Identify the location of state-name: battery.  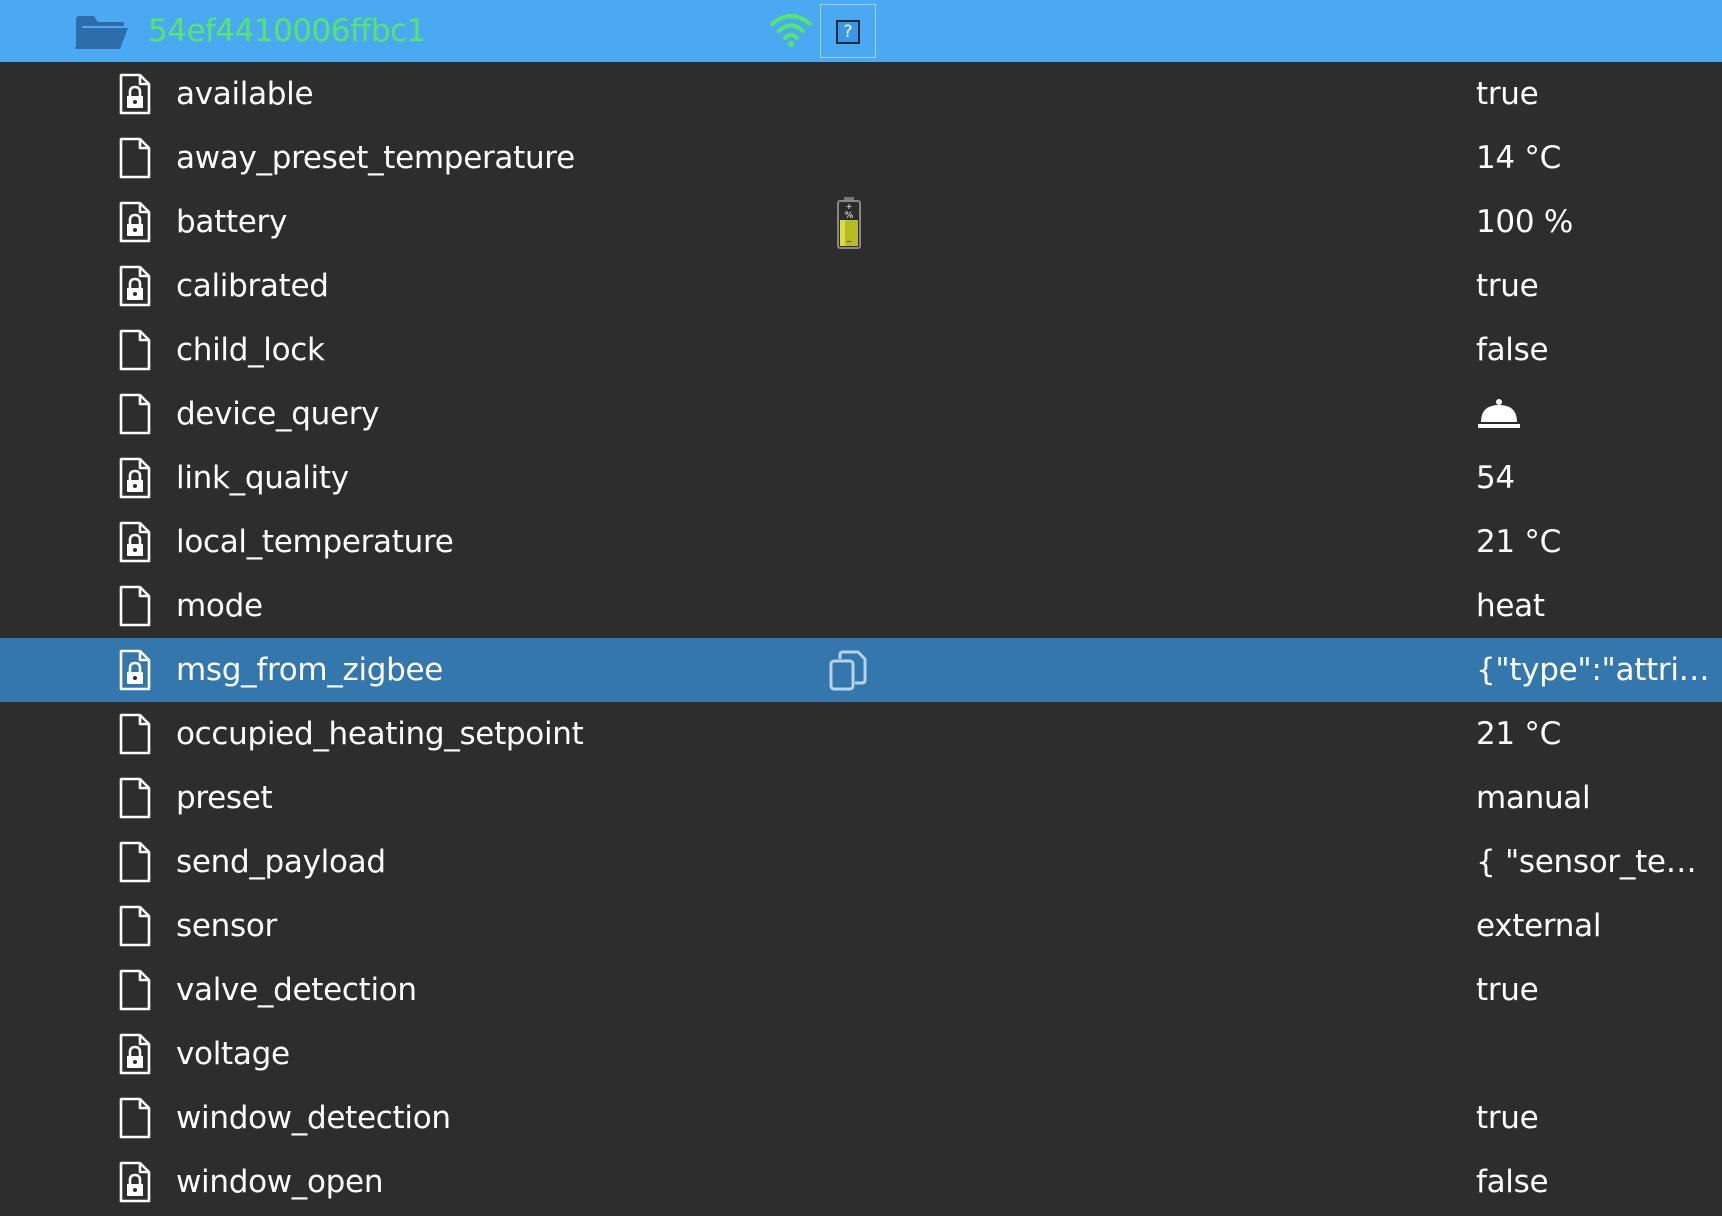
(232, 222).